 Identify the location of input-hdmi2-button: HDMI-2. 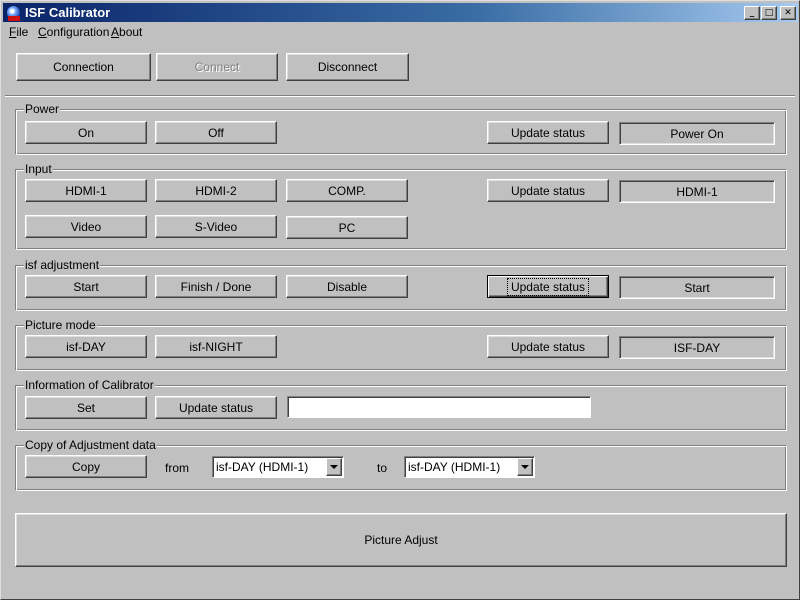
(216, 190).